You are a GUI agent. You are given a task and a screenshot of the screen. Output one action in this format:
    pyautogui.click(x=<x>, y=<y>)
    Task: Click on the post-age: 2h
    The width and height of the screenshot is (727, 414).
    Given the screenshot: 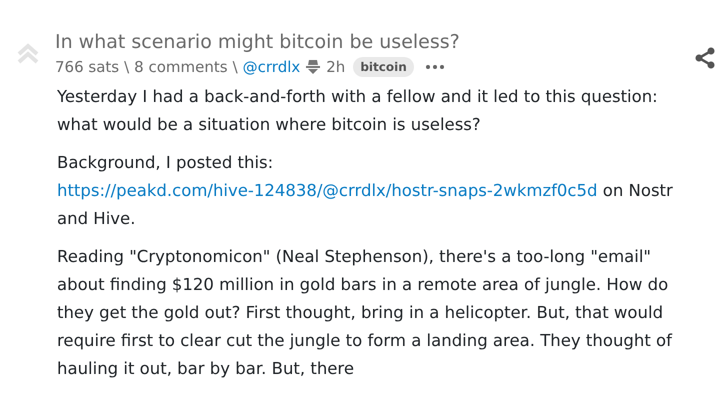 What is the action you would take?
    pyautogui.click(x=336, y=67)
    